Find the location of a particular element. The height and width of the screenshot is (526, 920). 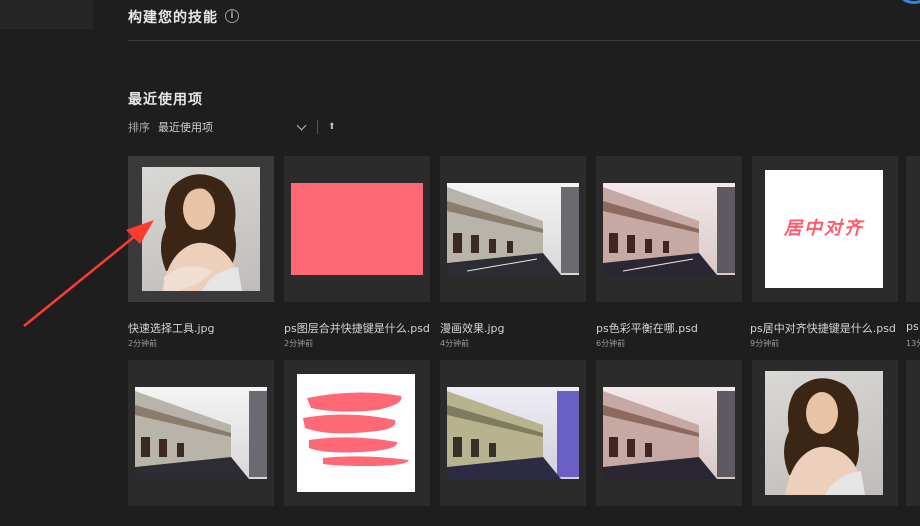

file-time: 9分钟前 is located at coordinates (765, 343).